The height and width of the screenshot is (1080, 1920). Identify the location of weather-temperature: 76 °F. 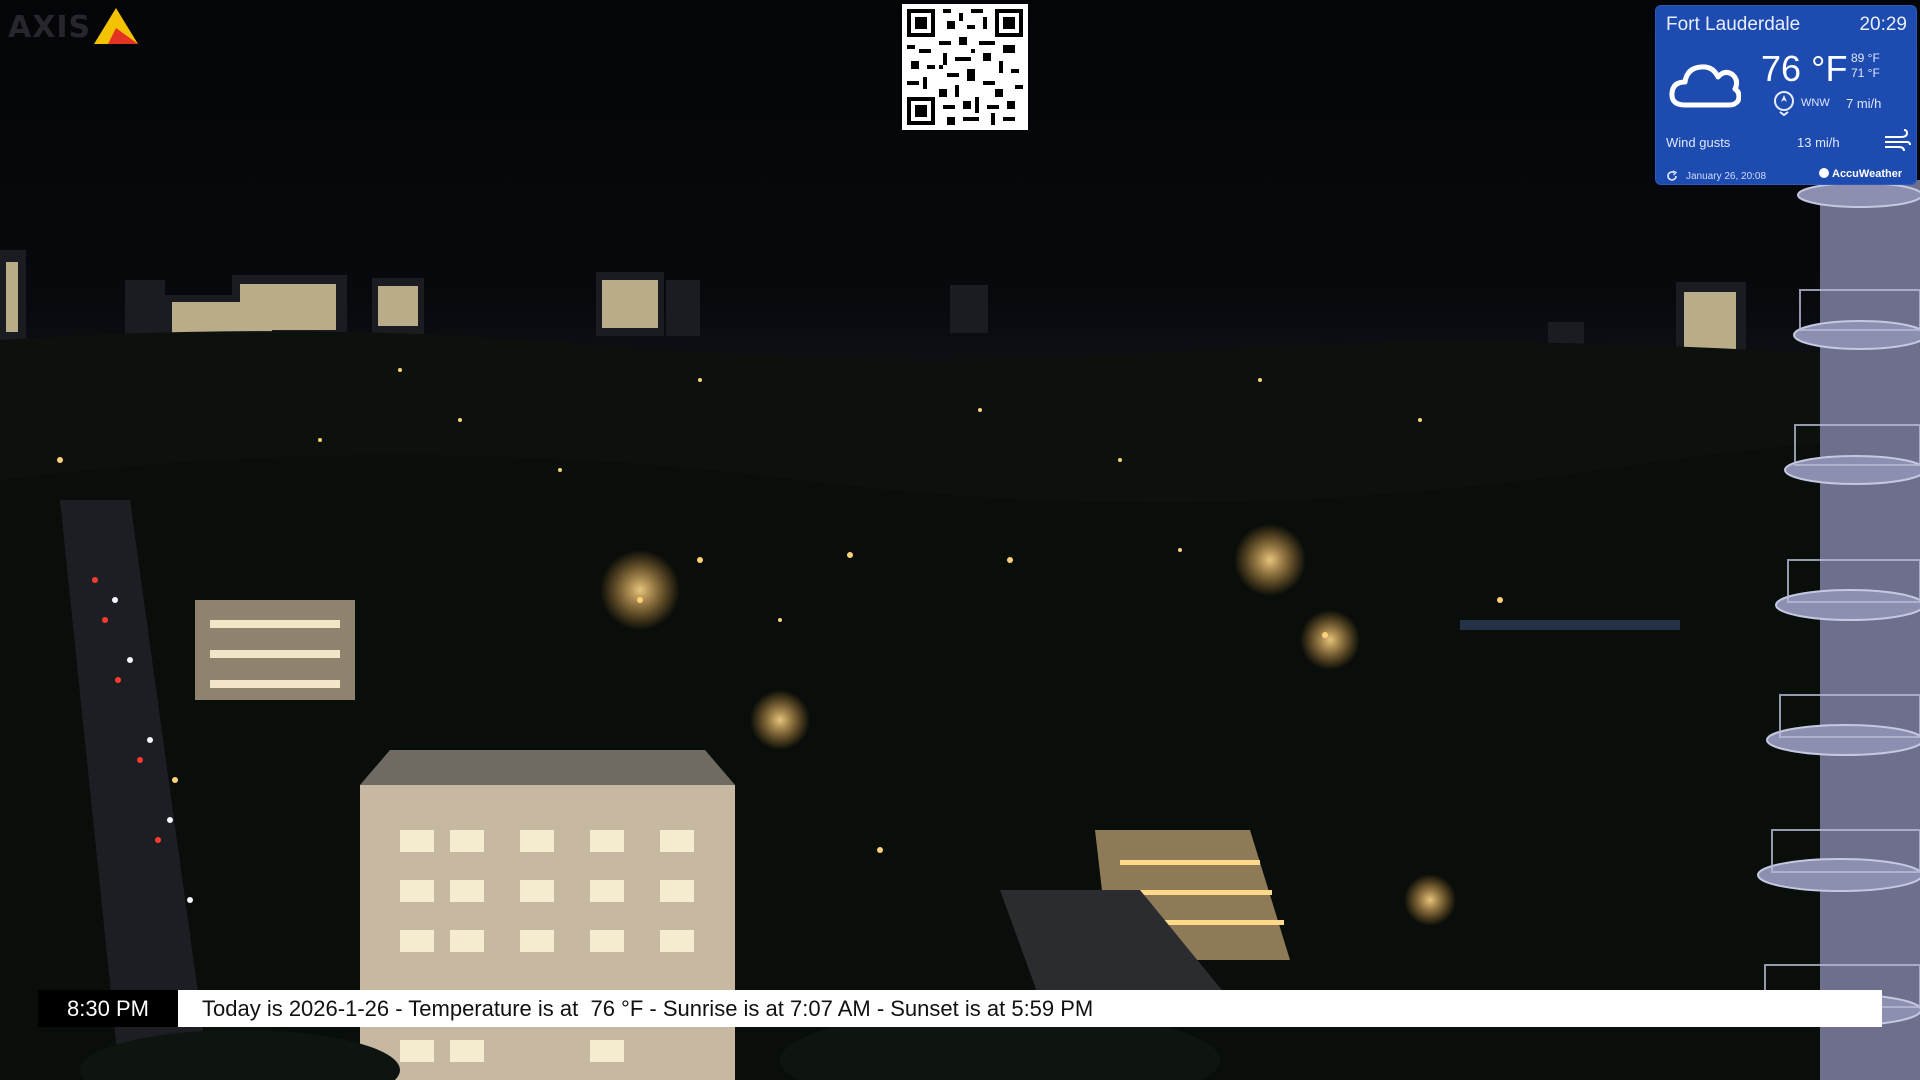
(1804, 68).